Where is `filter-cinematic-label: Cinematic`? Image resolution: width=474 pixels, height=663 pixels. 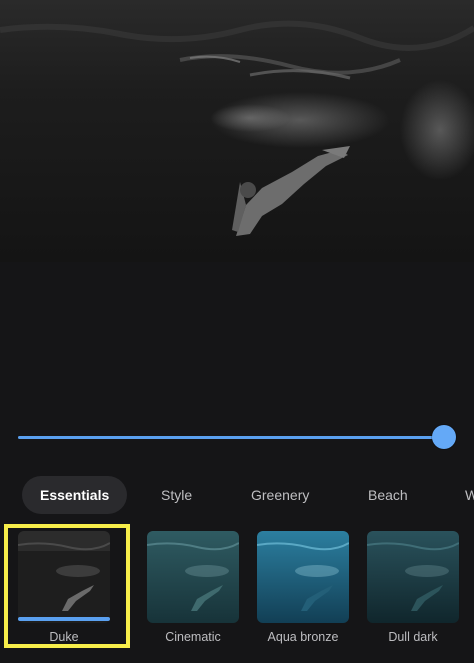
filter-cinematic-label: Cinematic is located at coordinates (193, 637).